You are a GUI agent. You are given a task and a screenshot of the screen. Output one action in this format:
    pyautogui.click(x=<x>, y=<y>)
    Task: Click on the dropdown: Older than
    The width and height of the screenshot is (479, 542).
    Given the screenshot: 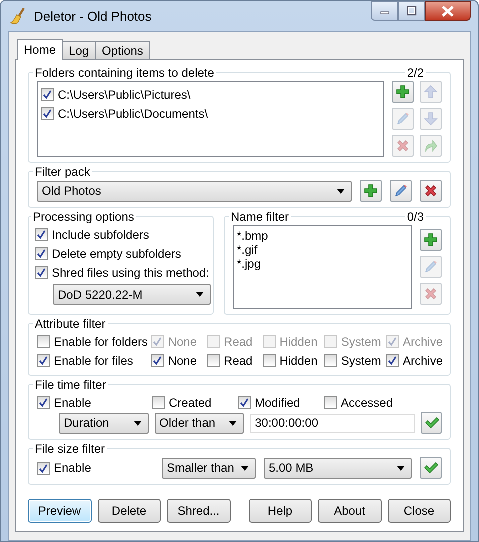 What is the action you would take?
    pyautogui.click(x=199, y=423)
    